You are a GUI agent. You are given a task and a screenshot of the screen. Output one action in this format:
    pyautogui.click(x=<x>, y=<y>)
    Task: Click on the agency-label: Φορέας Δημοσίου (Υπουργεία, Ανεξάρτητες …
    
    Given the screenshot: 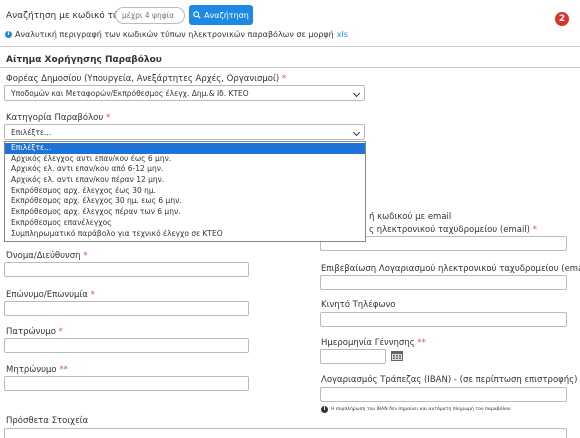 What is the action you would take?
    pyautogui.click(x=146, y=79)
    